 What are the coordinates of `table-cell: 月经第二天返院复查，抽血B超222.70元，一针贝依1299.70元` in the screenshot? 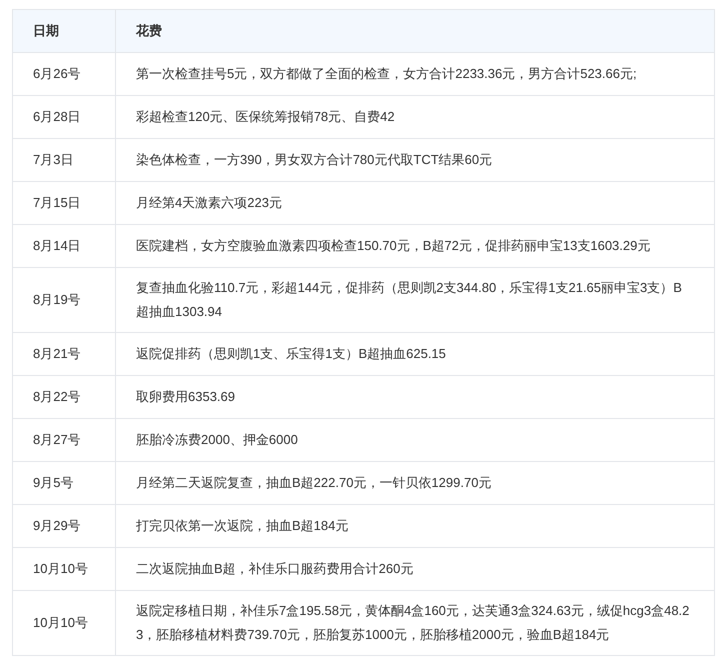 It's located at (415, 483).